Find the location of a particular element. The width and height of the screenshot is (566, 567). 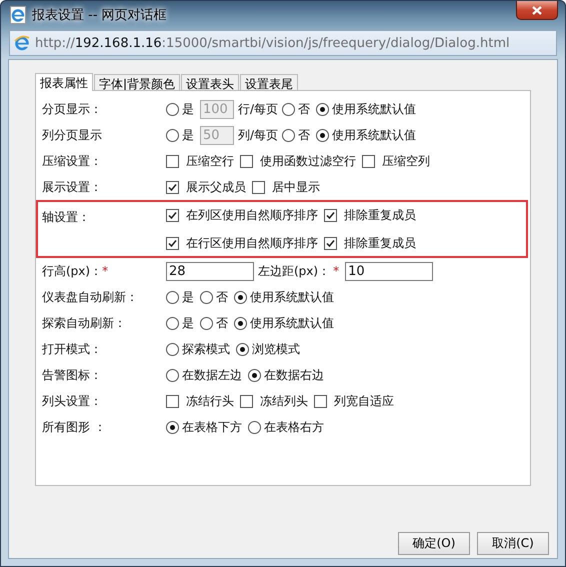

checkbox-label: 居中显示 is located at coordinates (296, 187).